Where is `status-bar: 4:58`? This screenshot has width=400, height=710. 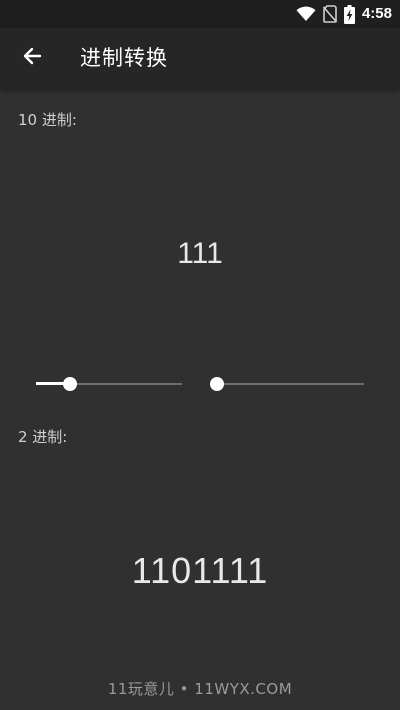
status-bar: 4:58 is located at coordinates (200, 14).